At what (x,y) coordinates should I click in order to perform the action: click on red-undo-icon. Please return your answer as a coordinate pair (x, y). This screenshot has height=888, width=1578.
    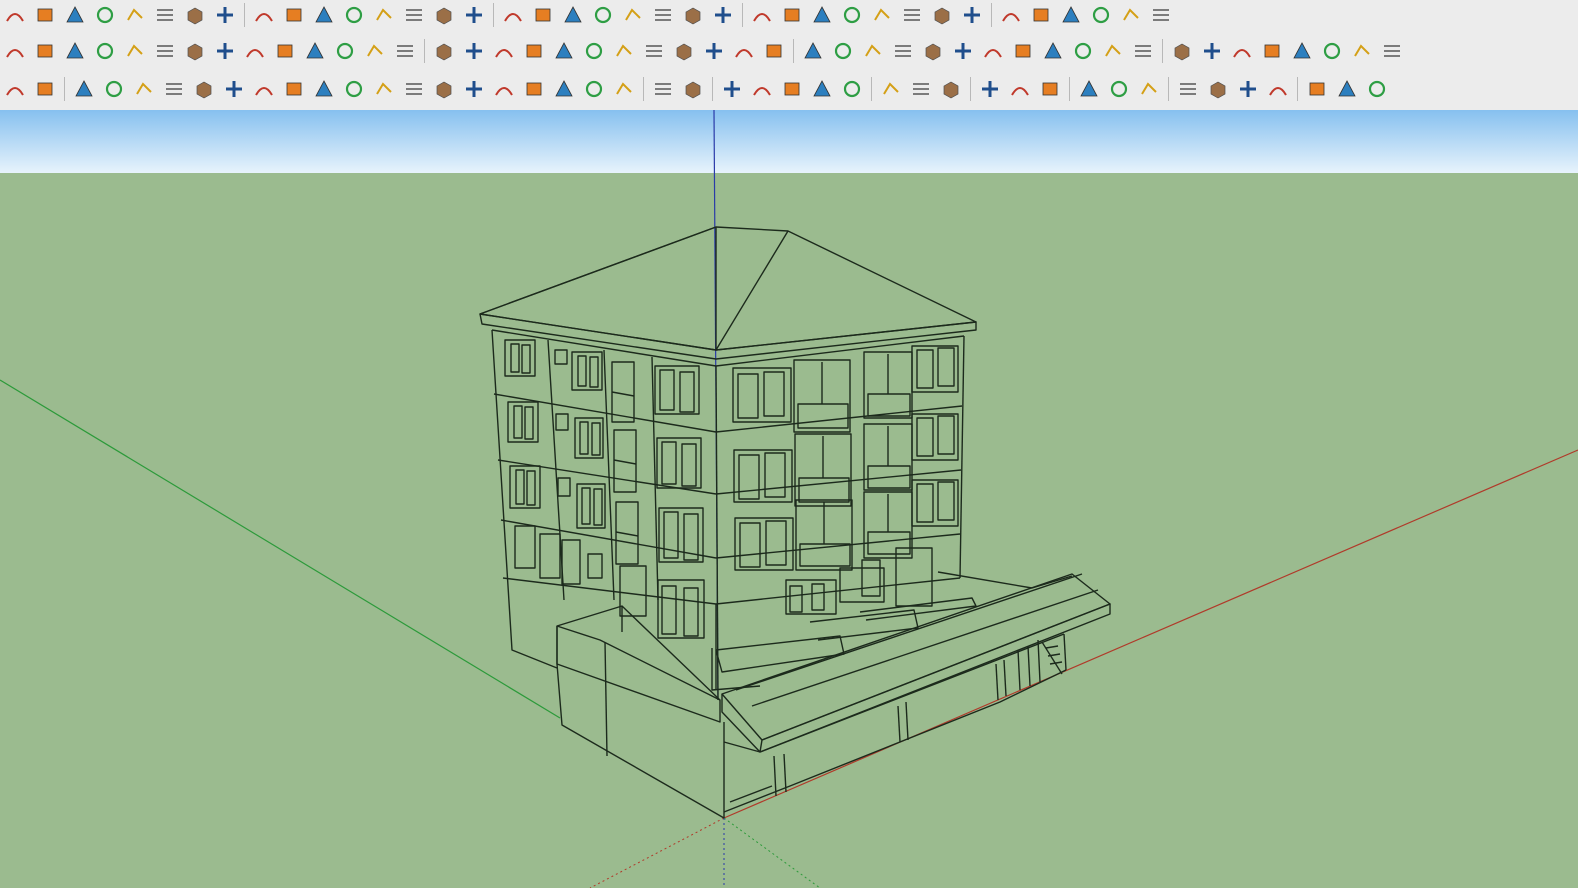
    Looking at the image, I should click on (744, 51).